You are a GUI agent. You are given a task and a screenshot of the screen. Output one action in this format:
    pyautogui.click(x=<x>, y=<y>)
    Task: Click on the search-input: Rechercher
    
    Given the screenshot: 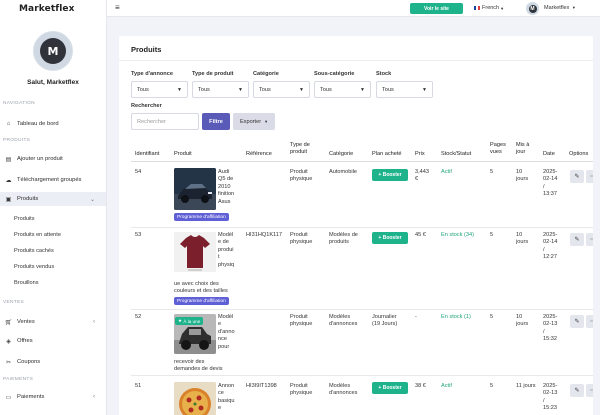 What is the action you would take?
    pyautogui.click(x=165, y=121)
    